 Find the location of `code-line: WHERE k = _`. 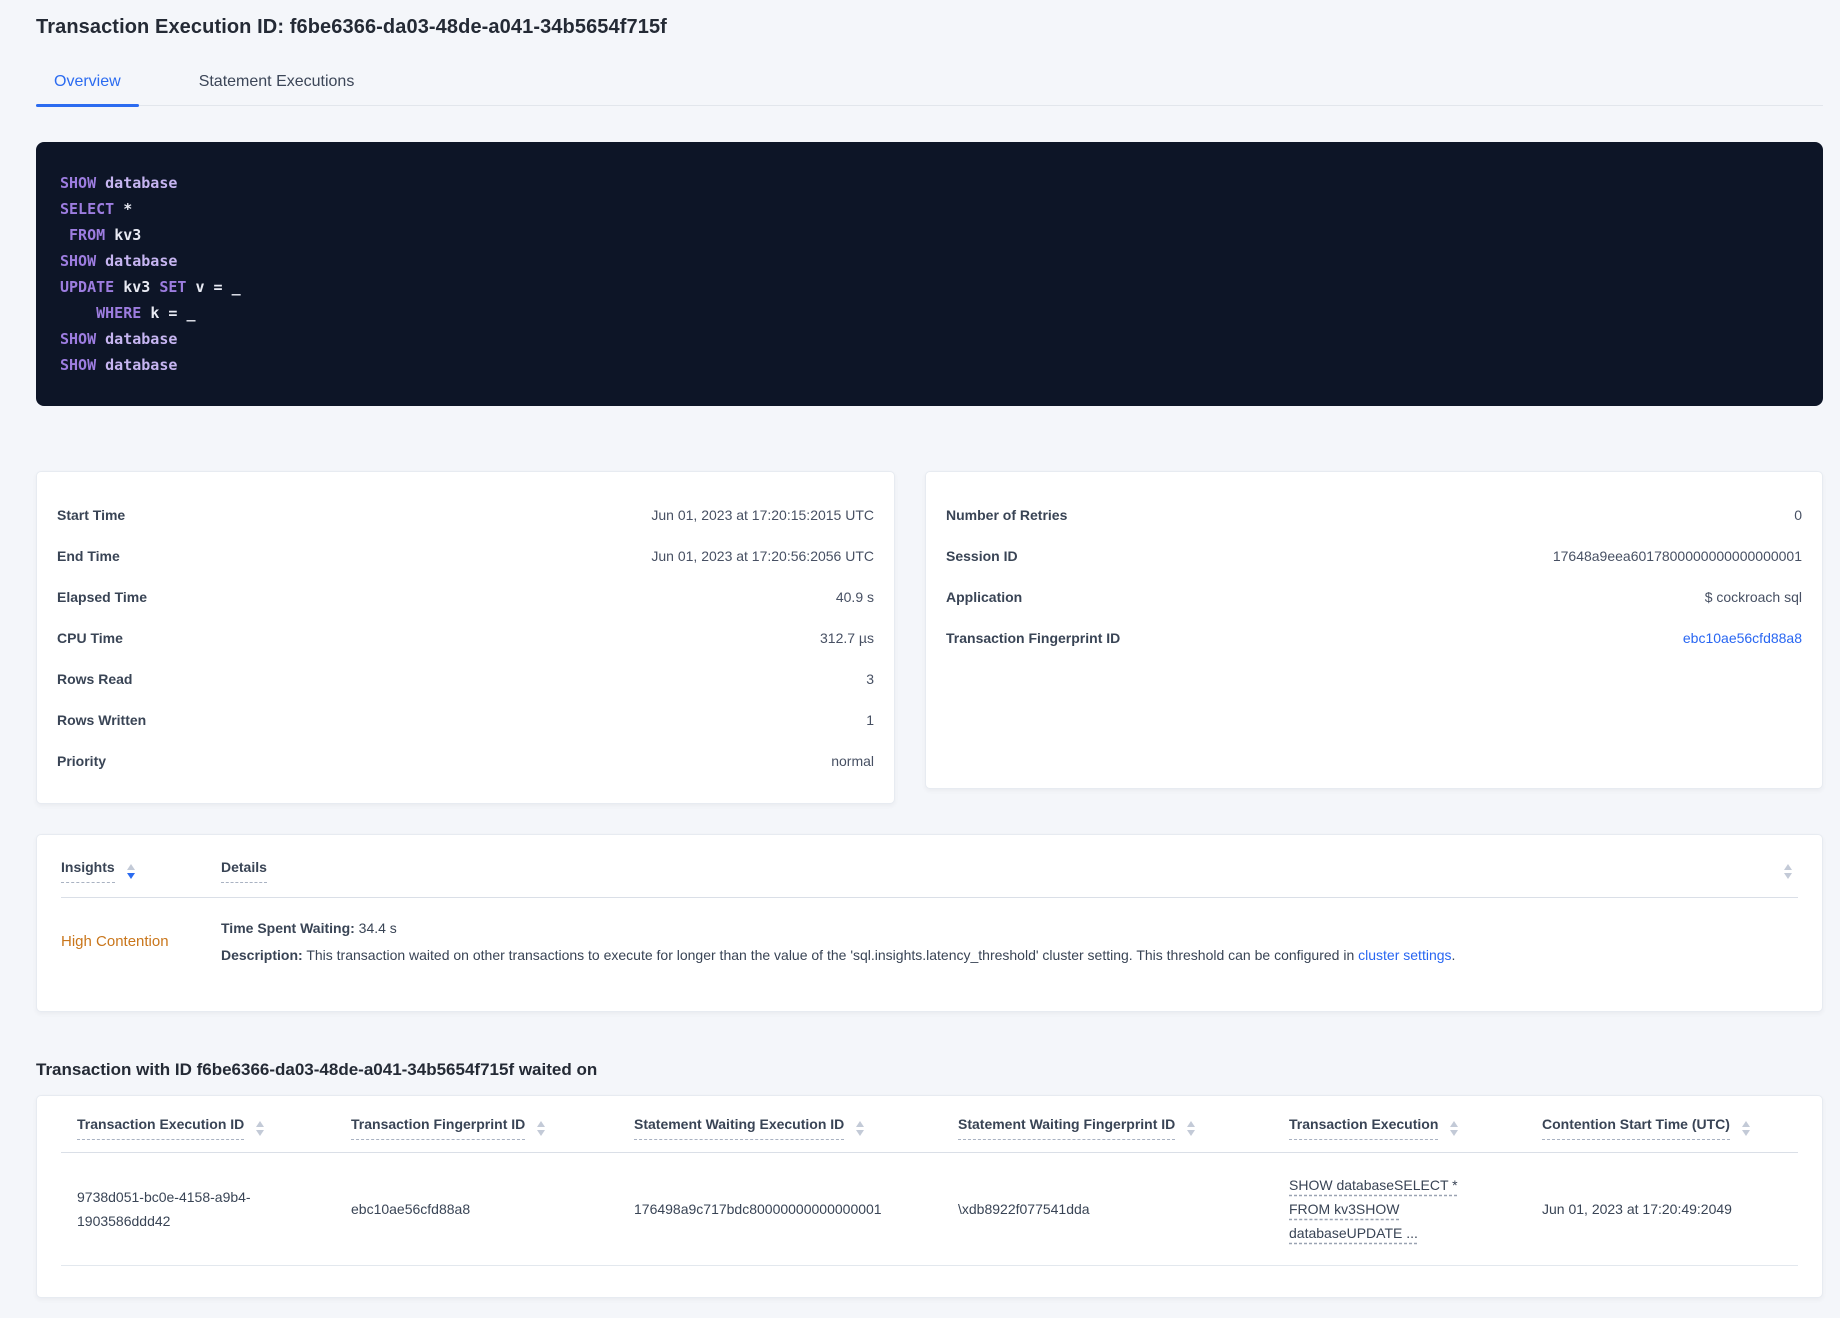

code-line: WHERE k = _ is located at coordinates (929, 313).